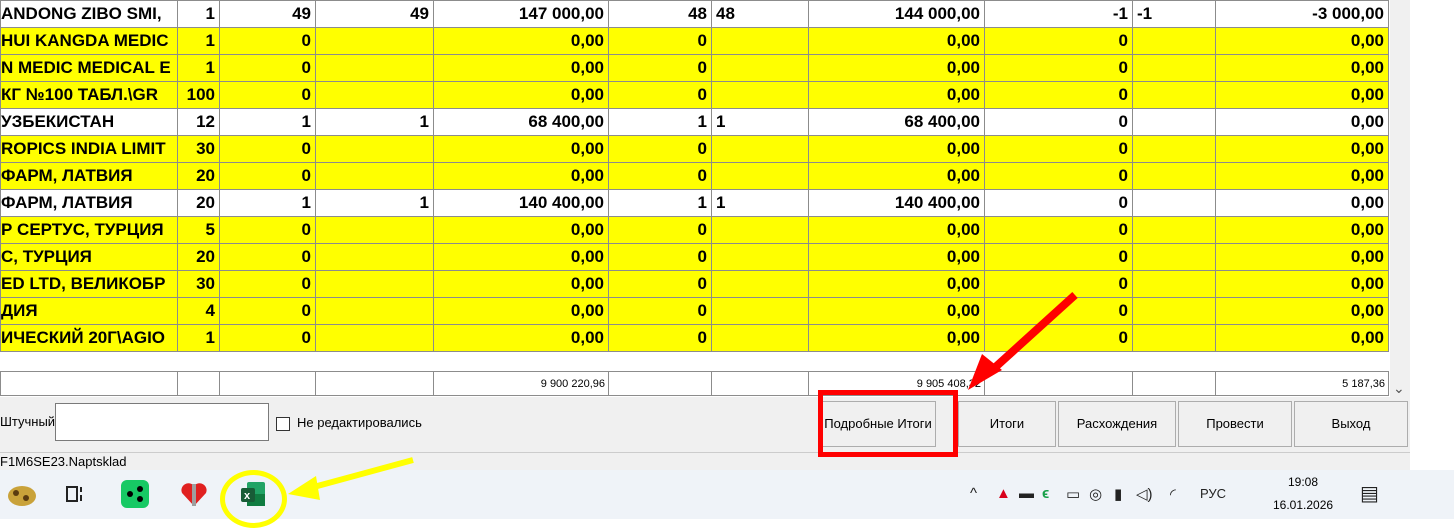 Image resolution: width=1454 pixels, height=528 pixels. I want to click on cell-col2: 49, so click(267, 14).